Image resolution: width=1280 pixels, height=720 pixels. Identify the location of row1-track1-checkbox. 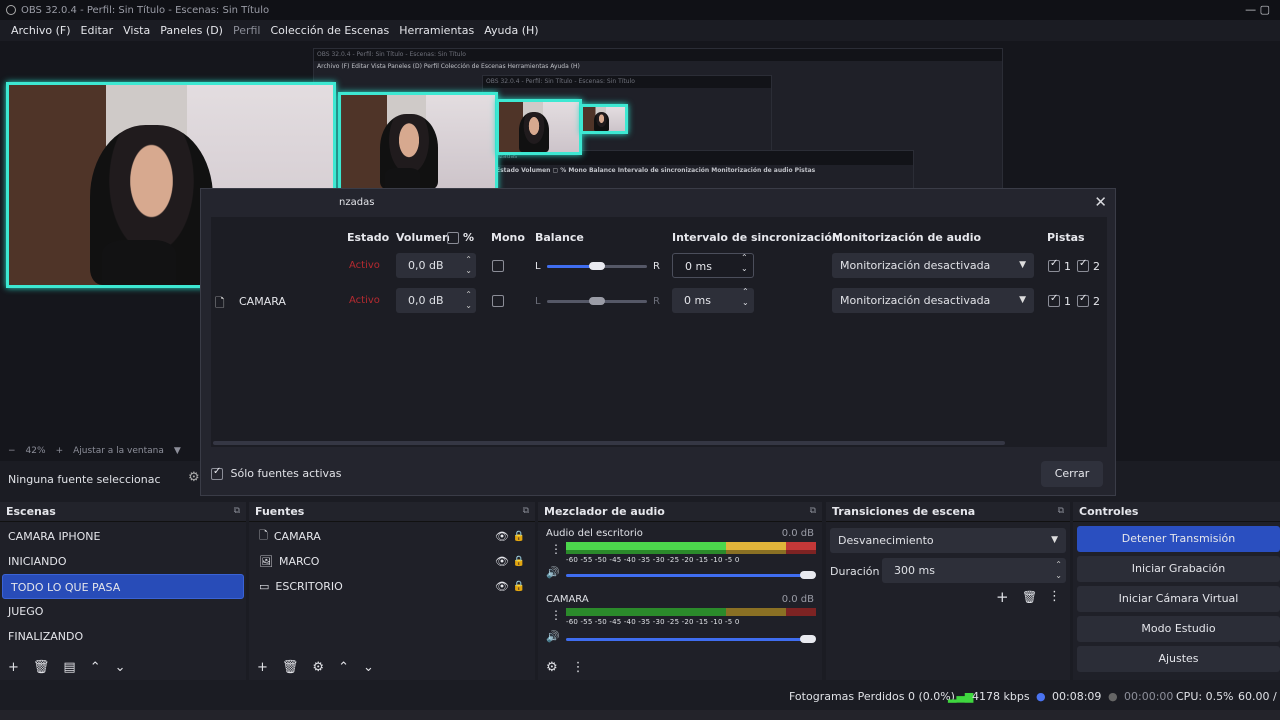
(1054, 265).